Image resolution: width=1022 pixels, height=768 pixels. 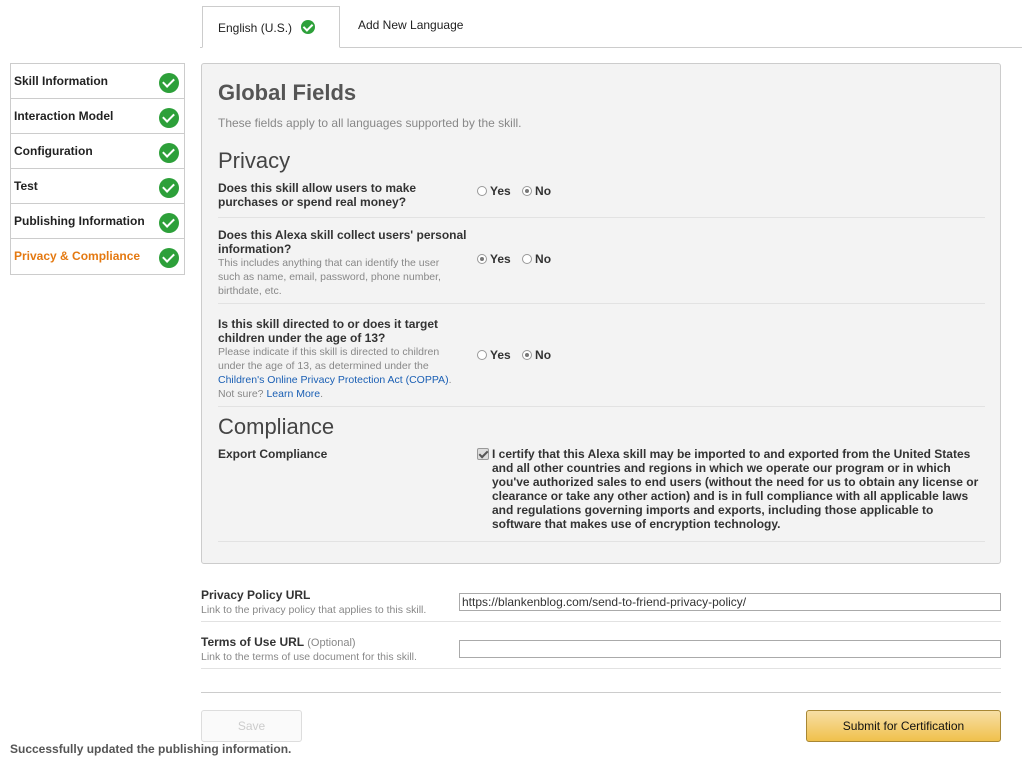 What do you see at coordinates (483, 454) in the screenshot?
I see `export-compliance-checkbox` at bounding box center [483, 454].